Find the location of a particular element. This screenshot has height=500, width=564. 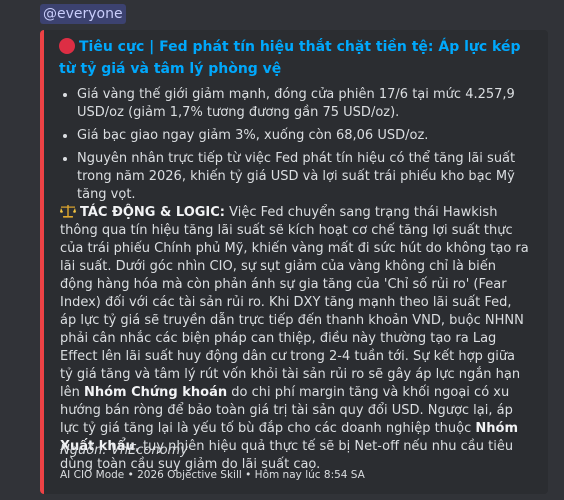

impact-heading: TÁC ĐỘNG & LOGIC: is located at coordinates (152, 212).